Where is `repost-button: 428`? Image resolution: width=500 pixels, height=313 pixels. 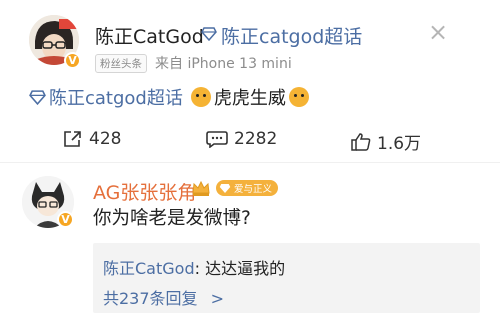 repost-button: 428 is located at coordinates (92, 139).